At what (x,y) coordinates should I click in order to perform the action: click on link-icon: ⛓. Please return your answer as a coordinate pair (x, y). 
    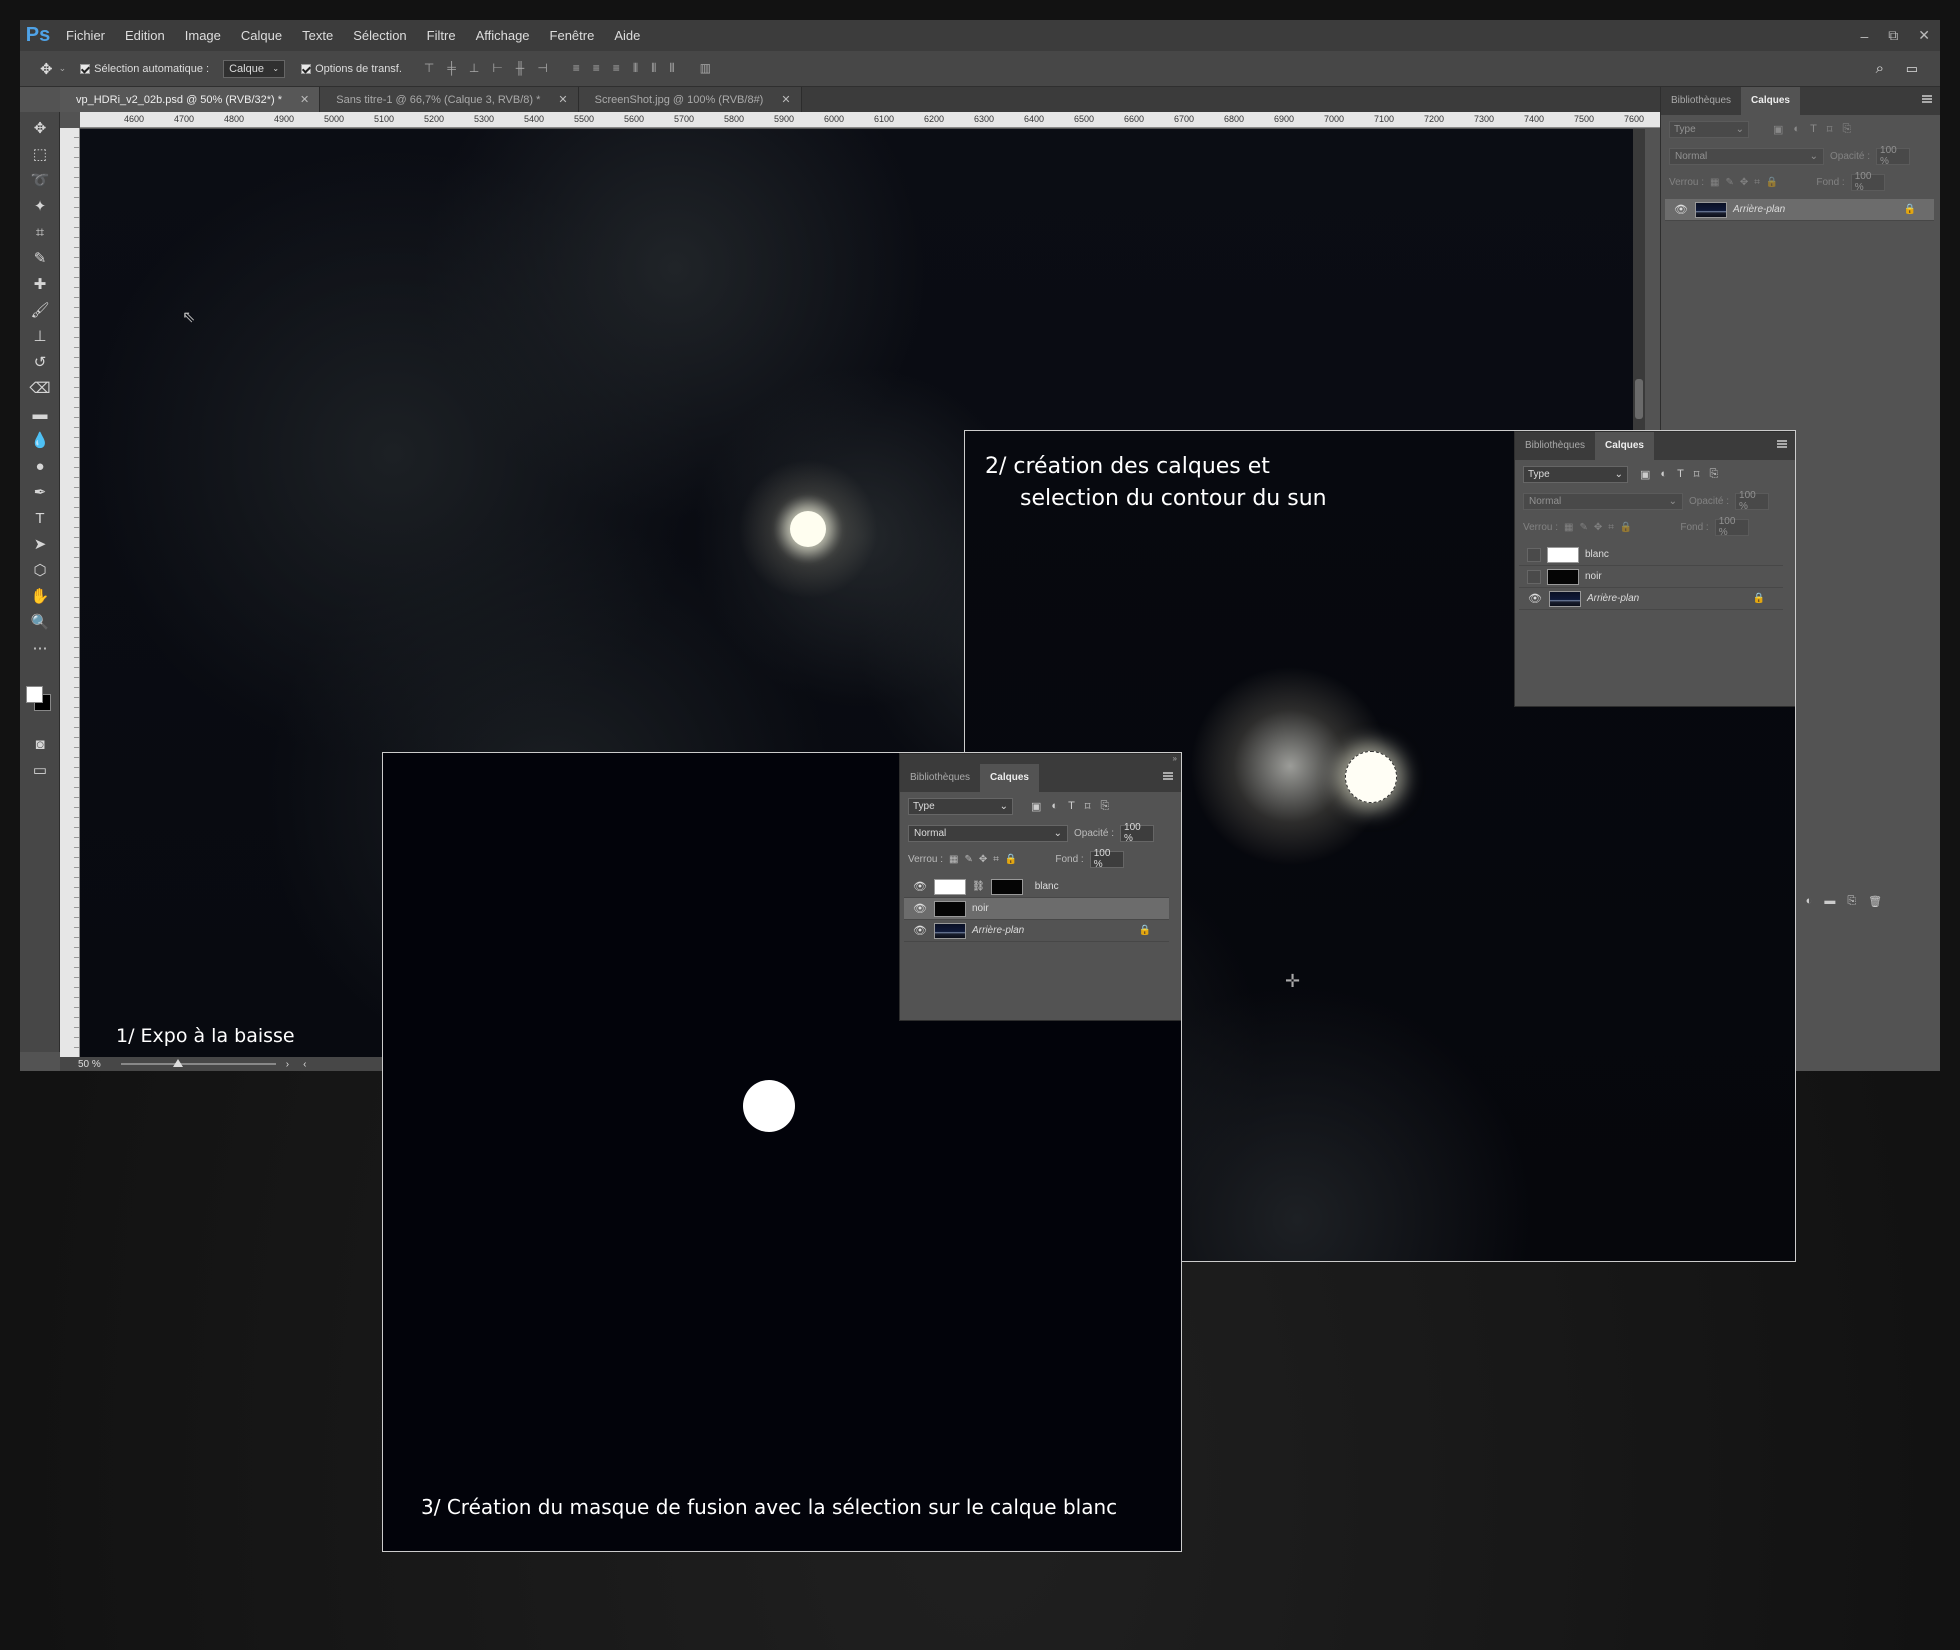
    Looking at the image, I should click on (978, 886).